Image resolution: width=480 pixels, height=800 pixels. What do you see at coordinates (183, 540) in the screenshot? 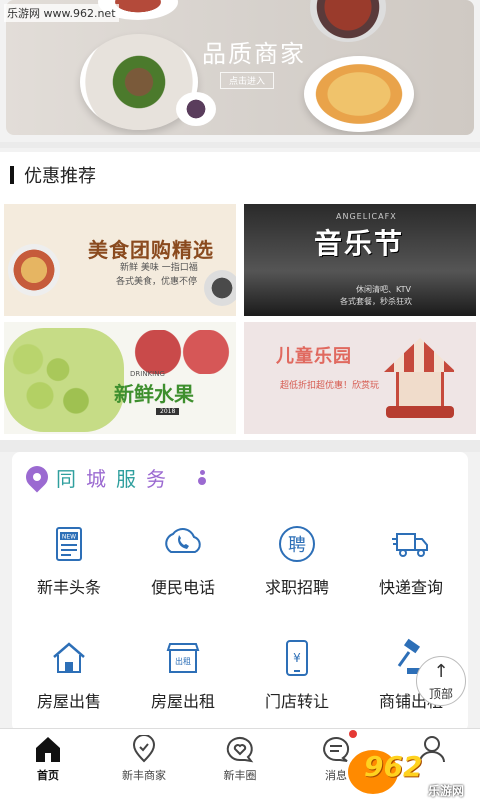
I see `phone-icon` at bounding box center [183, 540].